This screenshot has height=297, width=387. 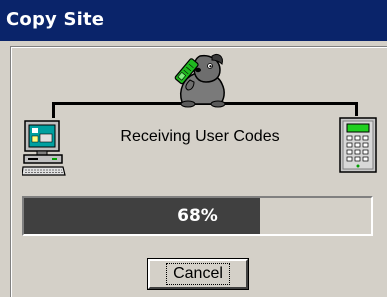 I want to click on progress-bar: 68%, so click(x=197, y=216).